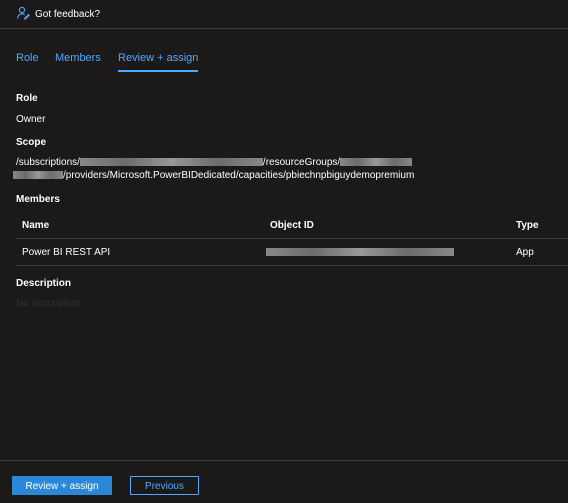 The height and width of the screenshot is (503, 568). I want to click on tab-review-assign: Review + assign, so click(158, 62).